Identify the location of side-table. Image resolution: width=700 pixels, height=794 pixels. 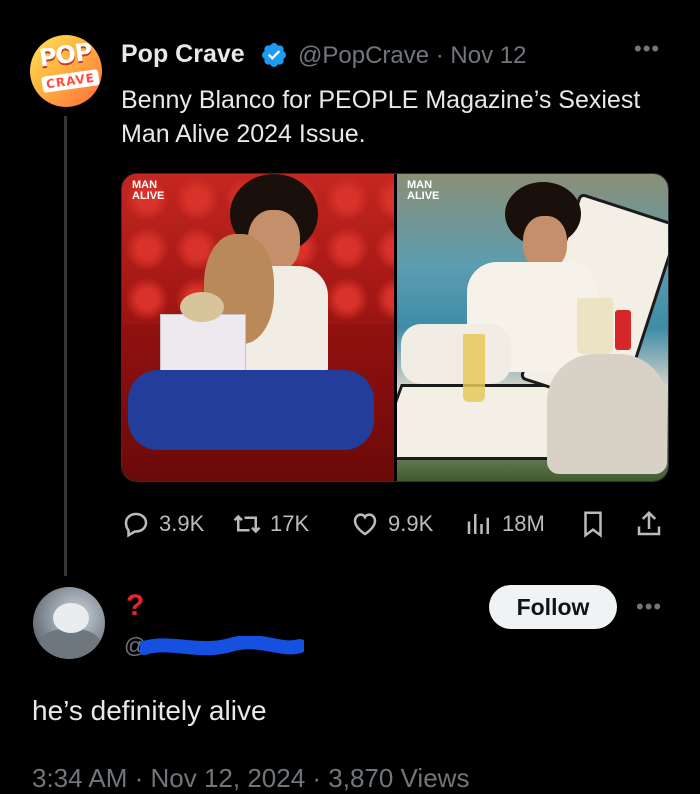
(607, 414).